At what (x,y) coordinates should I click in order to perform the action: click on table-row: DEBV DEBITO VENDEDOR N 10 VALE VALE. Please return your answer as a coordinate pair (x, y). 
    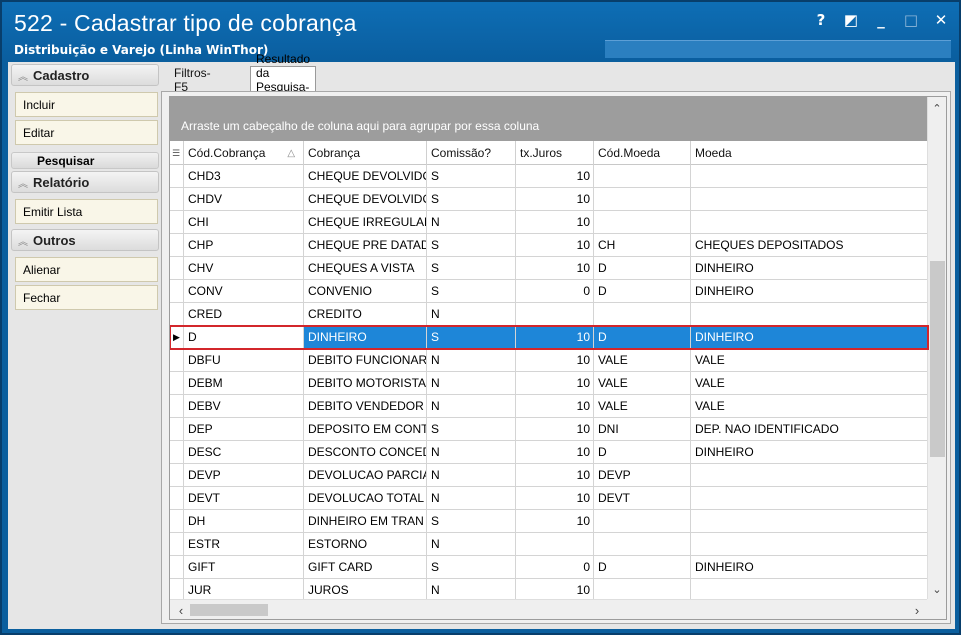
    Looking at the image, I should click on (549, 406).